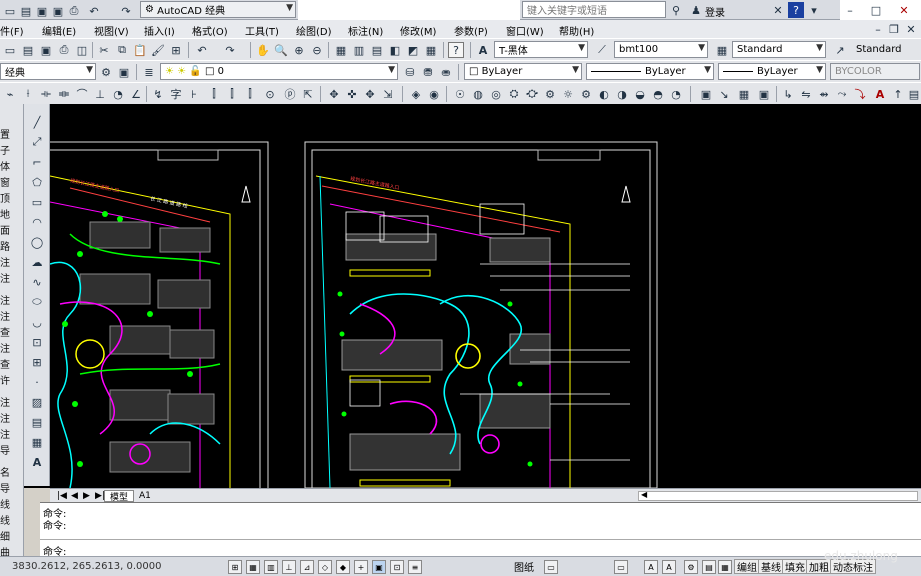 This screenshot has width=921, height=576. What do you see at coordinates (676, 10) in the screenshot?
I see `binoculars-icon: ⚲` at bounding box center [676, 10].